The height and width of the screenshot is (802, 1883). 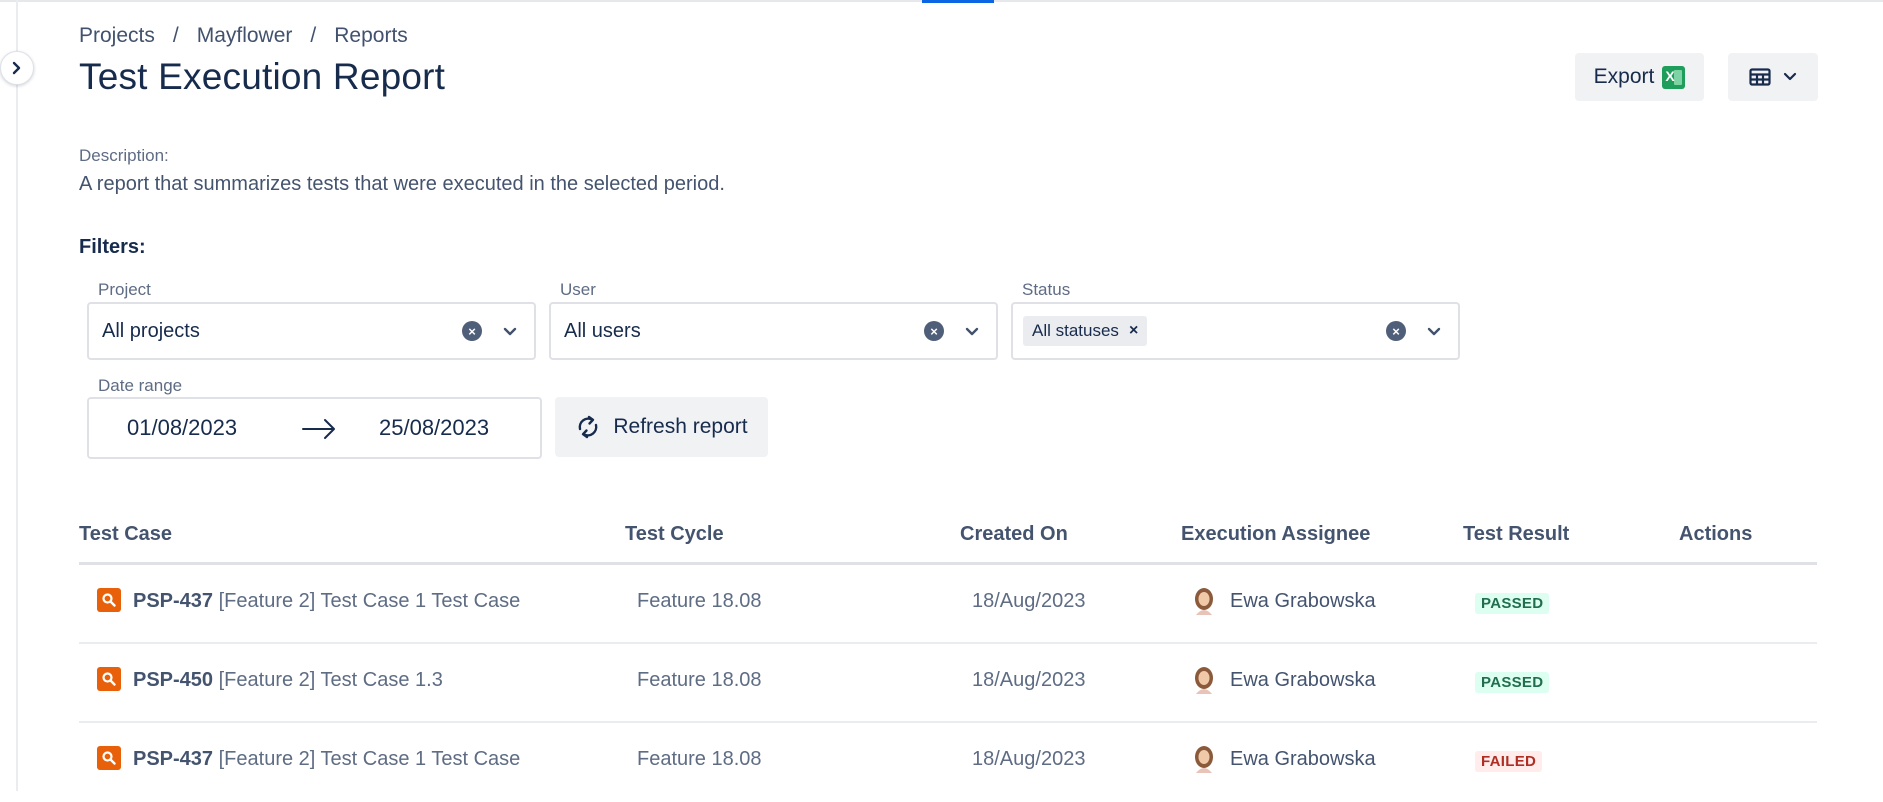 What do you see at coordinates (124, 289) in the screenshot?
I see `project-filter-label: Project` at bounding box center [124, 289].